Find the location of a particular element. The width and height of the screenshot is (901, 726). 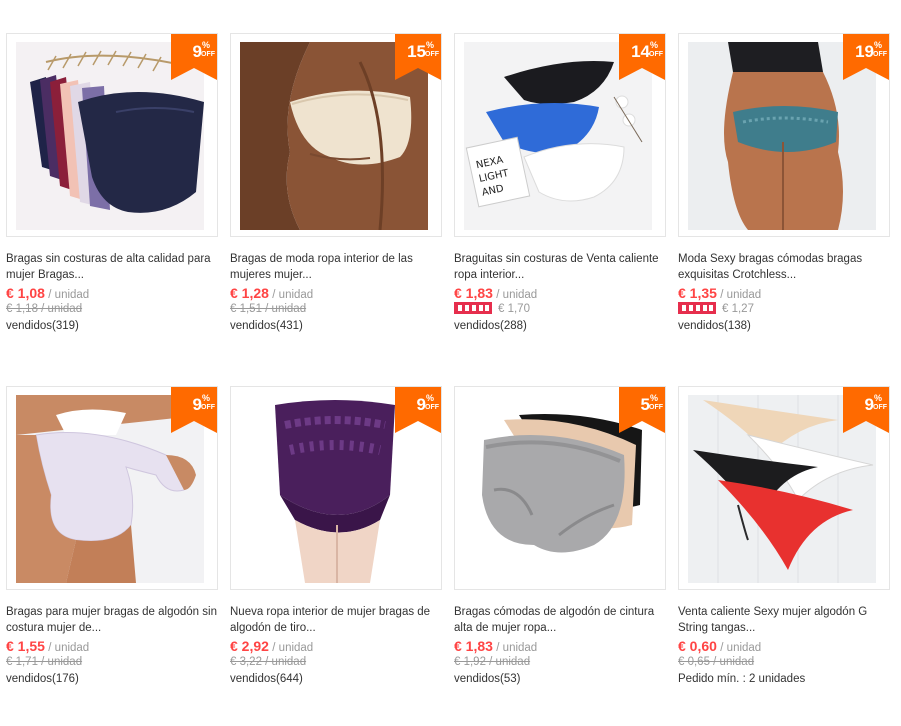

price-value: € 1,35 is located at coordinates (697, 293).